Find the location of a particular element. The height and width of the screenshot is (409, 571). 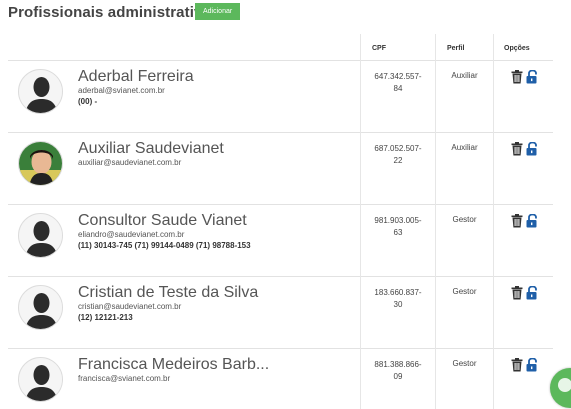

column-header-perfil: Perfil is located at coordinates (464, 47).